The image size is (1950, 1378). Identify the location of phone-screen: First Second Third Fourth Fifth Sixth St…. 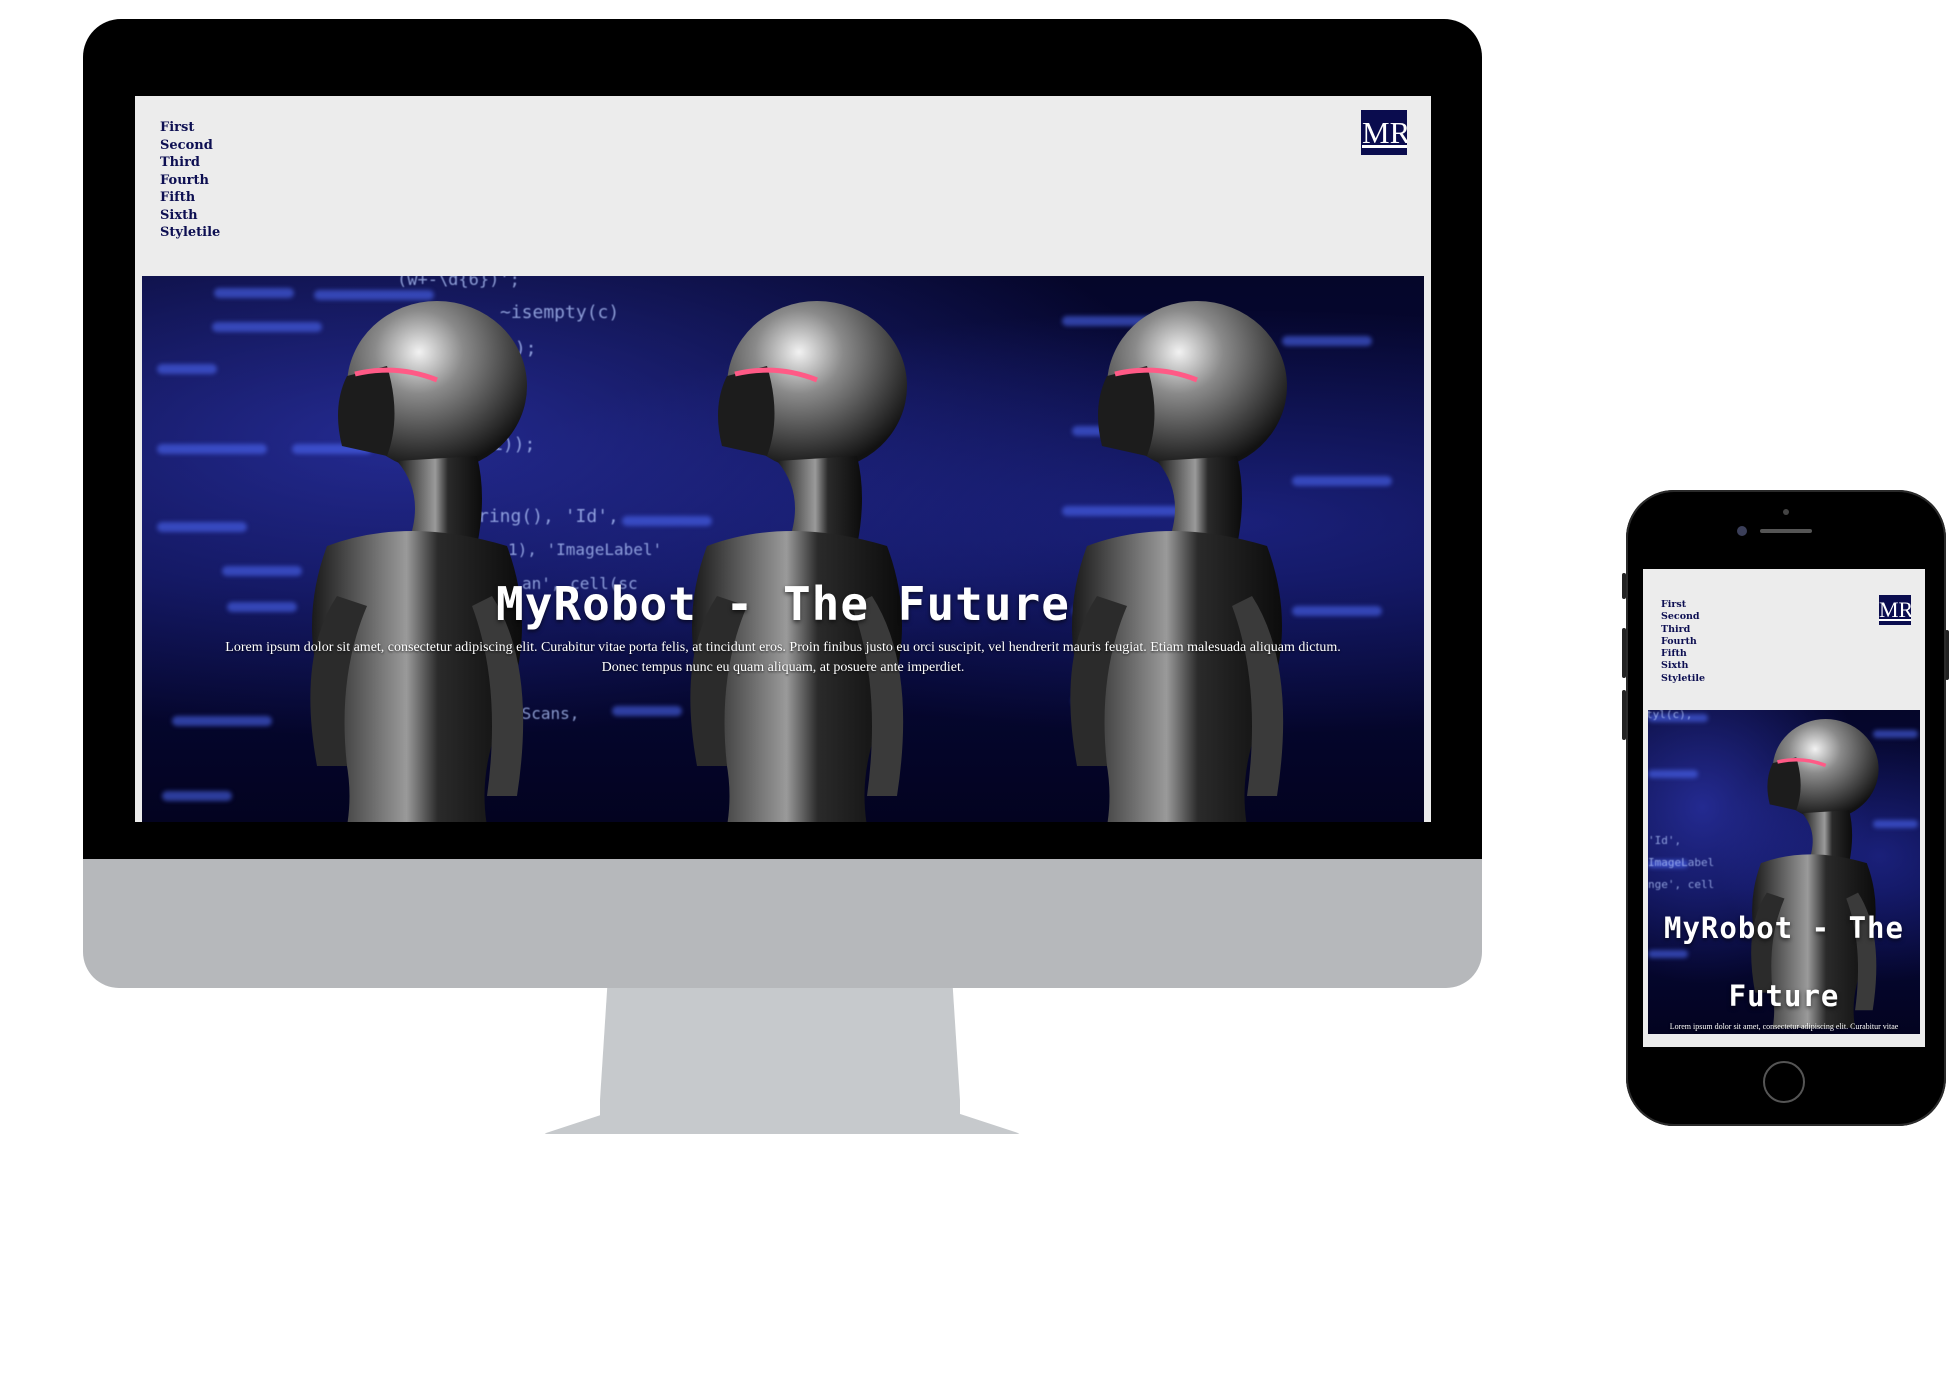
(1784, 808).